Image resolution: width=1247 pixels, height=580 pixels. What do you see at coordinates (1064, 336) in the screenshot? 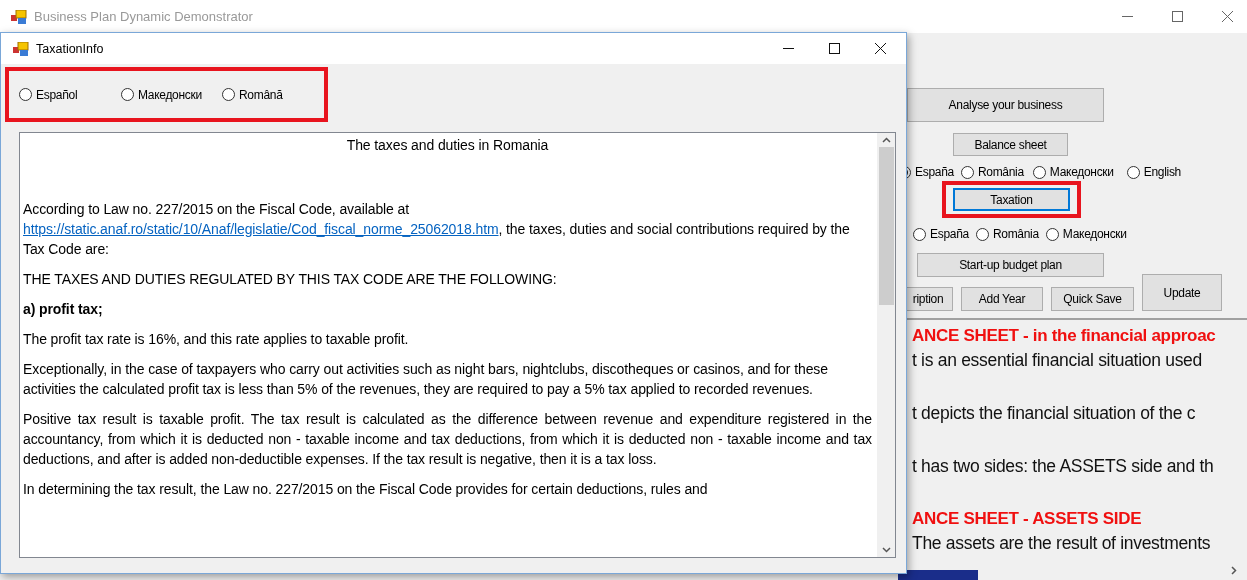
I see `section-heading: ANCE SHEET - in the financial approac` at bounding box center [1064, 336].